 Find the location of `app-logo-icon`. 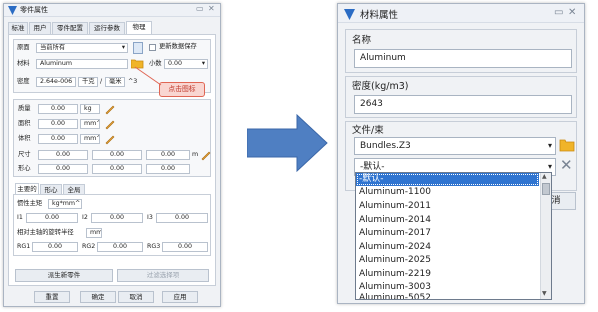

app-logo-icon is located at coordinates (349, 14).